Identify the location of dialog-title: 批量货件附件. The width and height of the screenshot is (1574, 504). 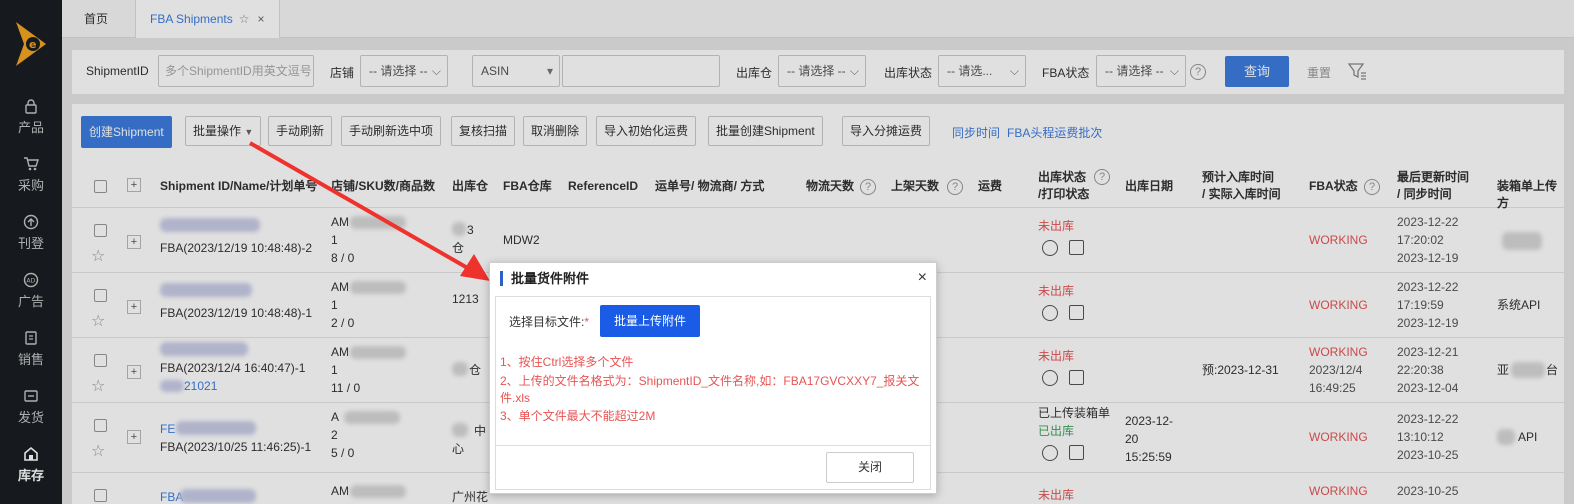
(544, 278).